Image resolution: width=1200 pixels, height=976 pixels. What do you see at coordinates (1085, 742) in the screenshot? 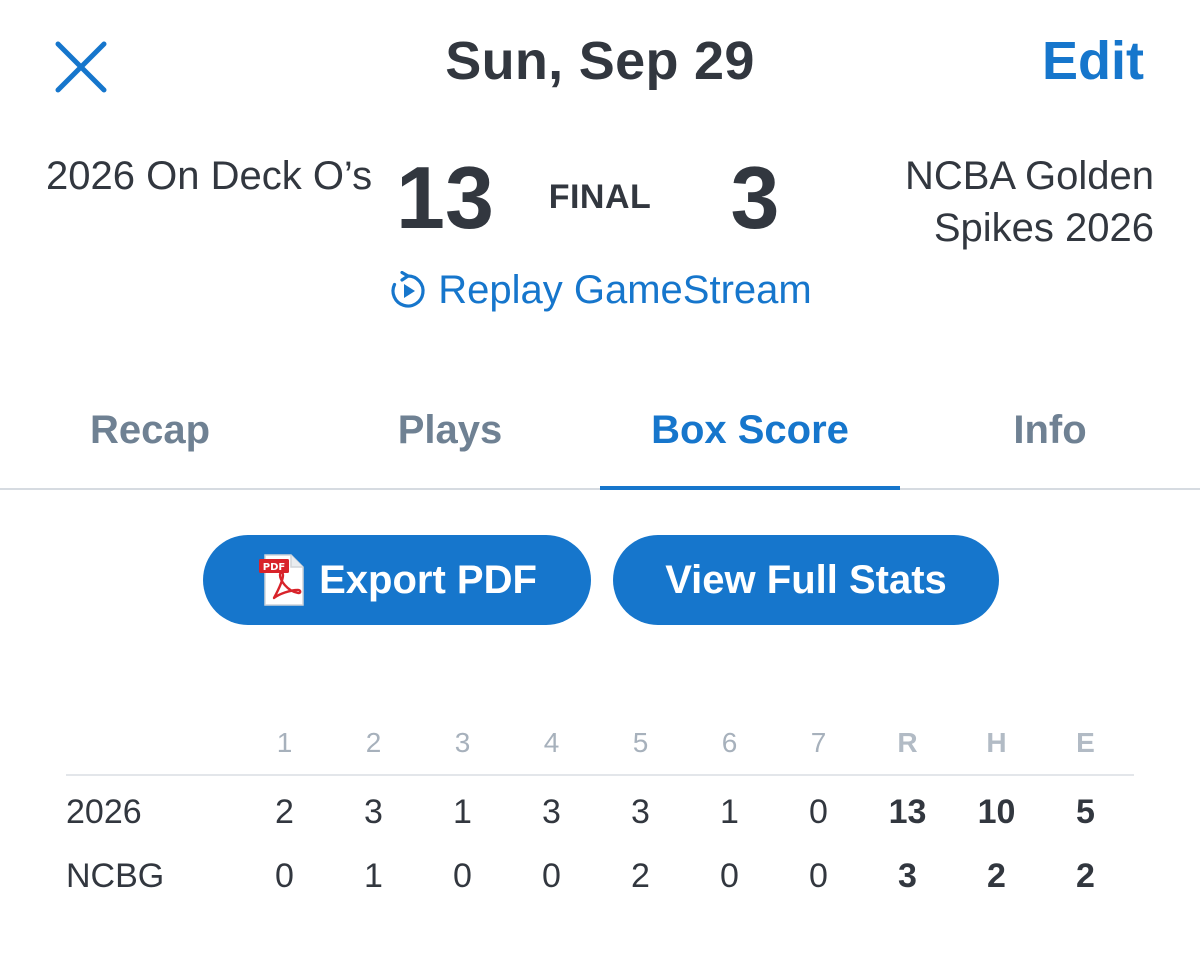
I see `errors-header: E` at bounding box center [1085, 742].